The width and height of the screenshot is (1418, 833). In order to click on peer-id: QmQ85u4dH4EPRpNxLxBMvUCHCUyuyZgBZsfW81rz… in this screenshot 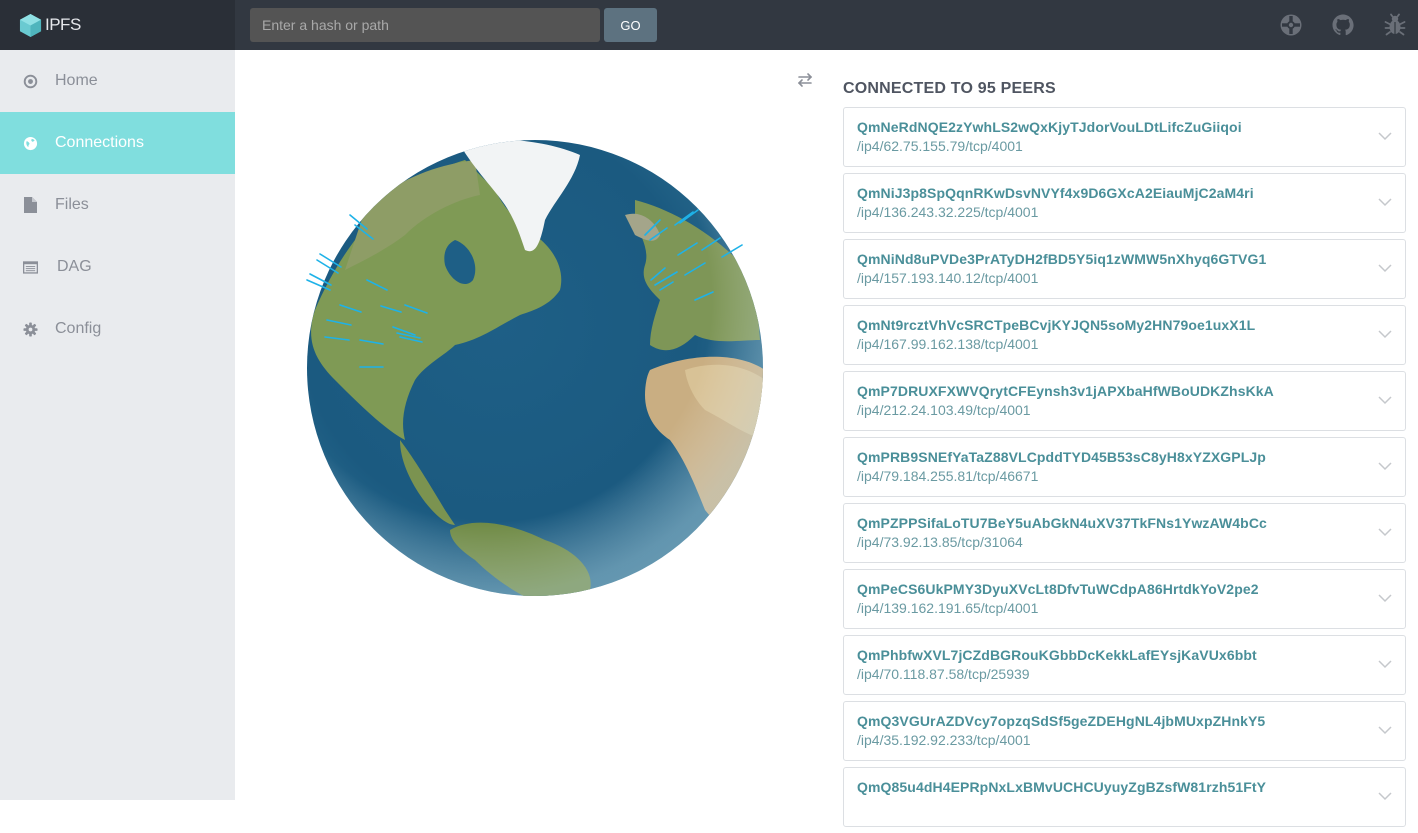, I will do `click(1062, 787)`.